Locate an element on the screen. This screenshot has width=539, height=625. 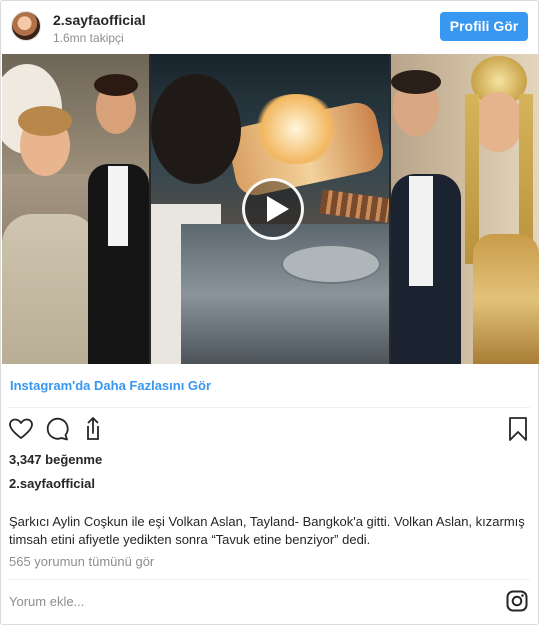
bookmark-icon is located at coordinates (518, 429).